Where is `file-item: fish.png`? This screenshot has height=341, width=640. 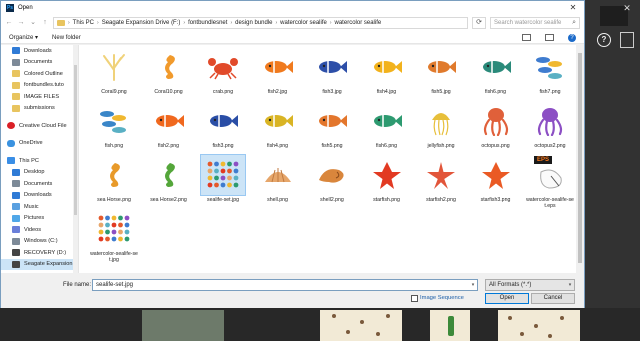
file-item: fish.png is located at coordinates (114, 129).